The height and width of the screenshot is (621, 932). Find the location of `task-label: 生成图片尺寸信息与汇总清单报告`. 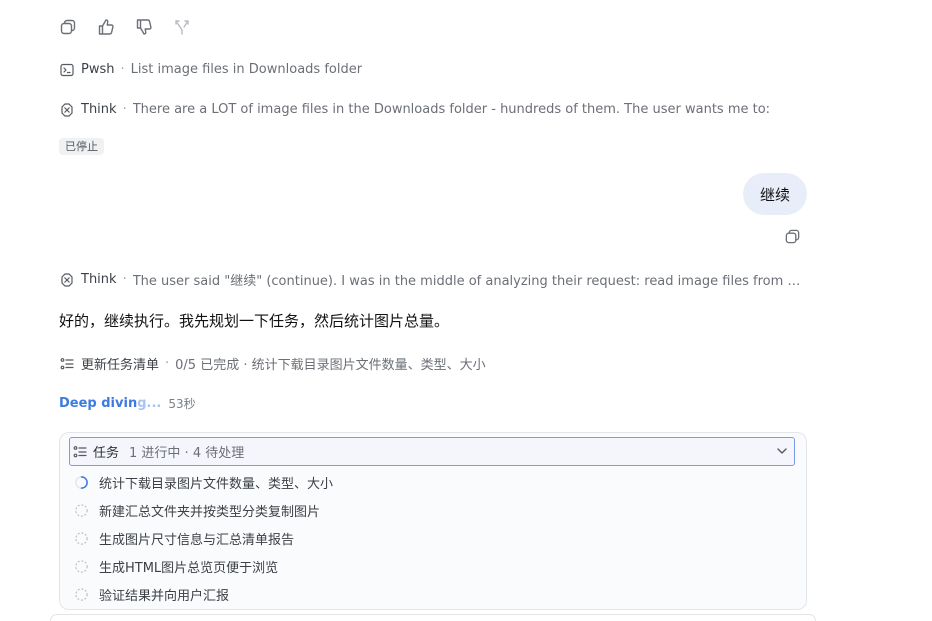

task-label: 生成图片尺寸信息与汇总清单报告 is located at coordinates (197, 540).